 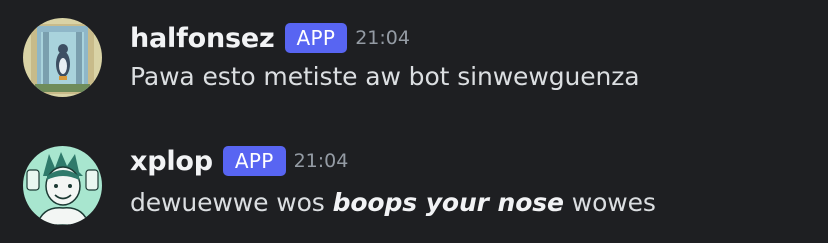 What do you see at coordinates (171, 161) in the screenshot?
I see `username: xplop` at bounding box center [171, 161].